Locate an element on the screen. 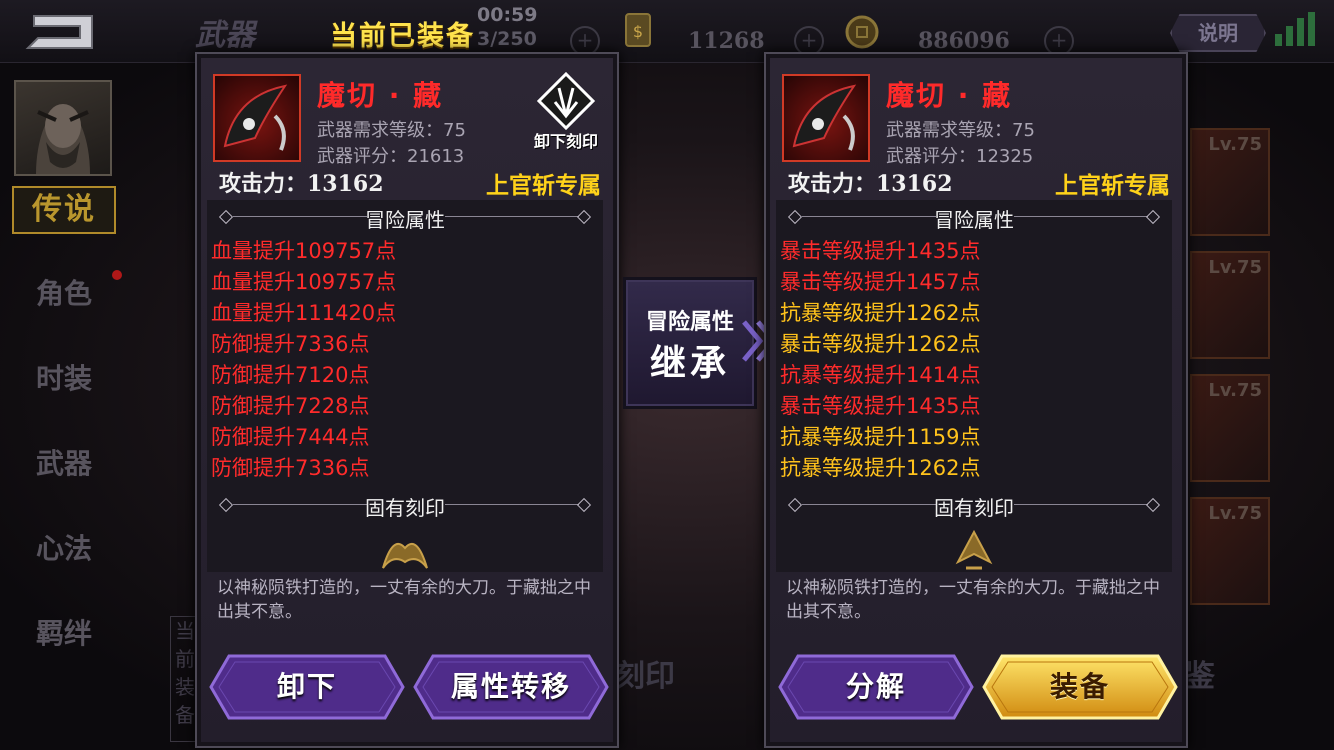 This screenshot has height=750, width=1334. weapon-score: 武器评分：12325 is located at coordinates (960, 156).